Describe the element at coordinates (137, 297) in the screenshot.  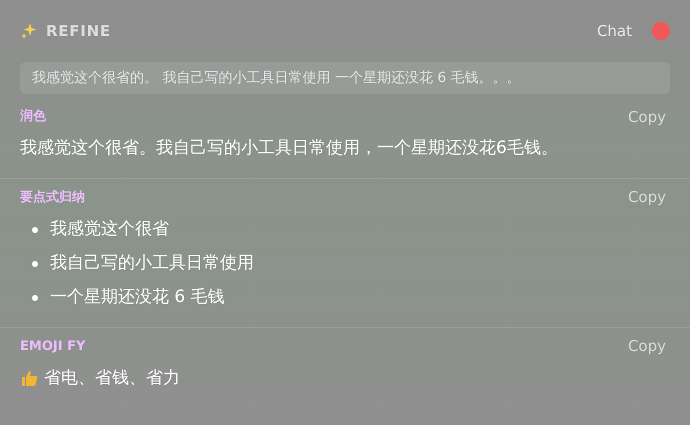
I see `bullet-text: 一个星期还没花 6 毛钱` at that location.